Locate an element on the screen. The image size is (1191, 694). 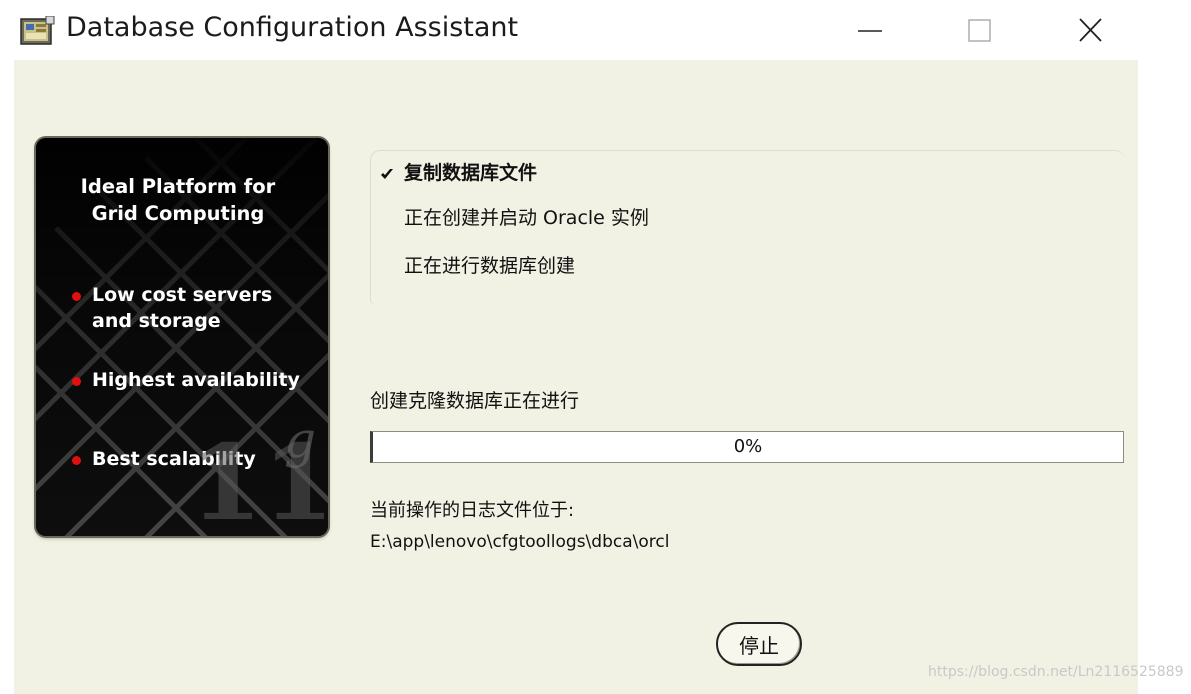
close-icon is located at coordinates (1090, 30).